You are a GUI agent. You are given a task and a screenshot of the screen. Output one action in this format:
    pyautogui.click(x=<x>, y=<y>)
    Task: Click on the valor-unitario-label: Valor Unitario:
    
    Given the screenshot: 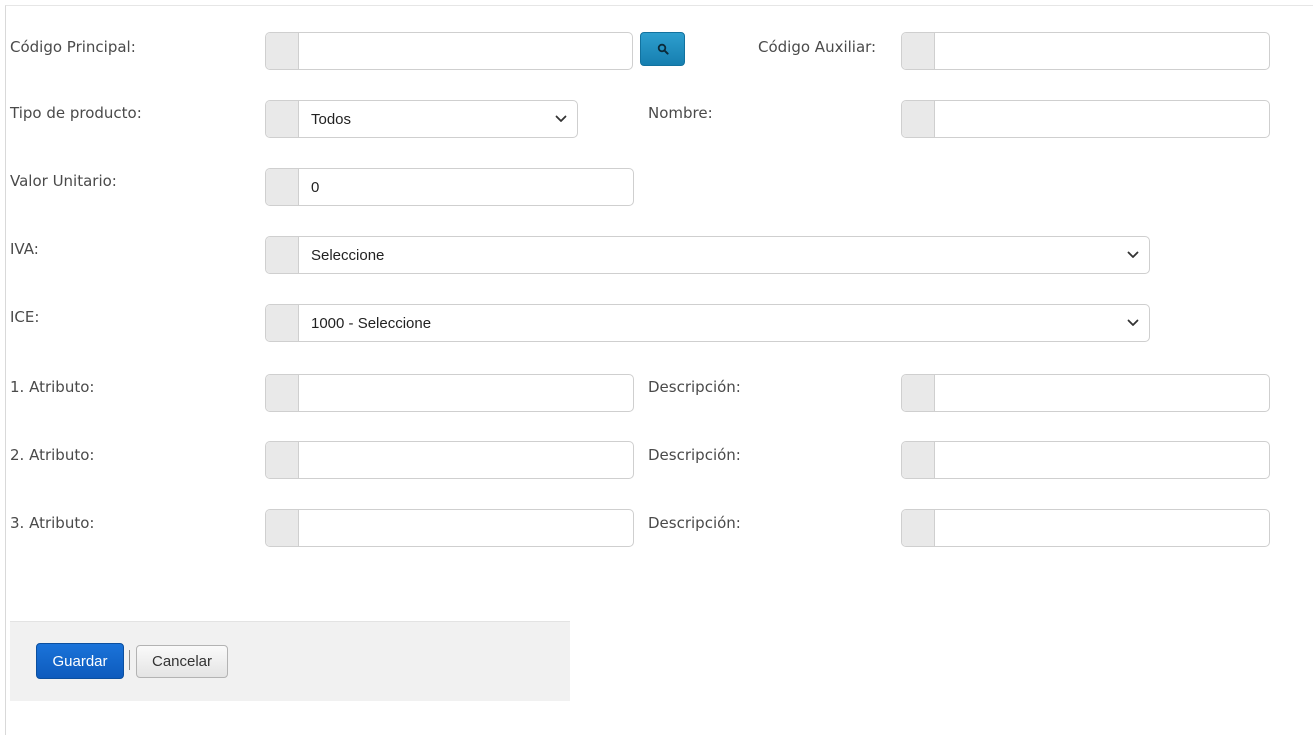 What is the action you would take?
    pyautogui.click(x=63, y=181)
    